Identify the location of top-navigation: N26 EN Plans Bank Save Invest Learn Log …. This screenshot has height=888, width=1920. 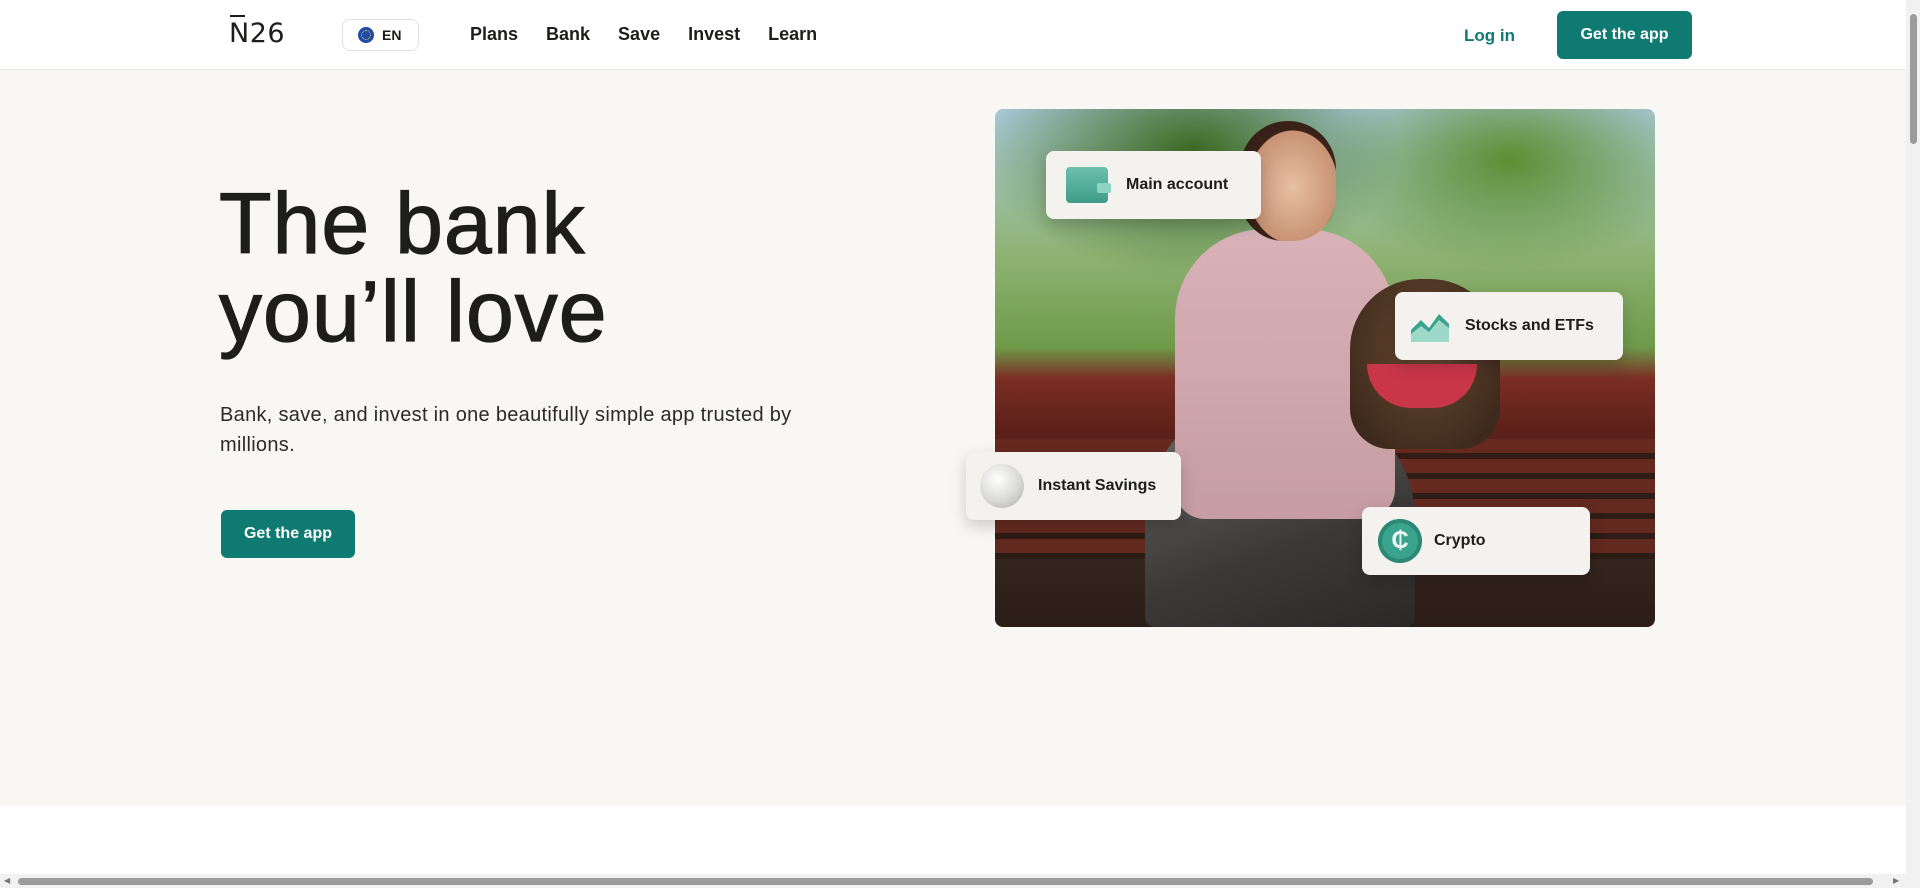
(953, 35).